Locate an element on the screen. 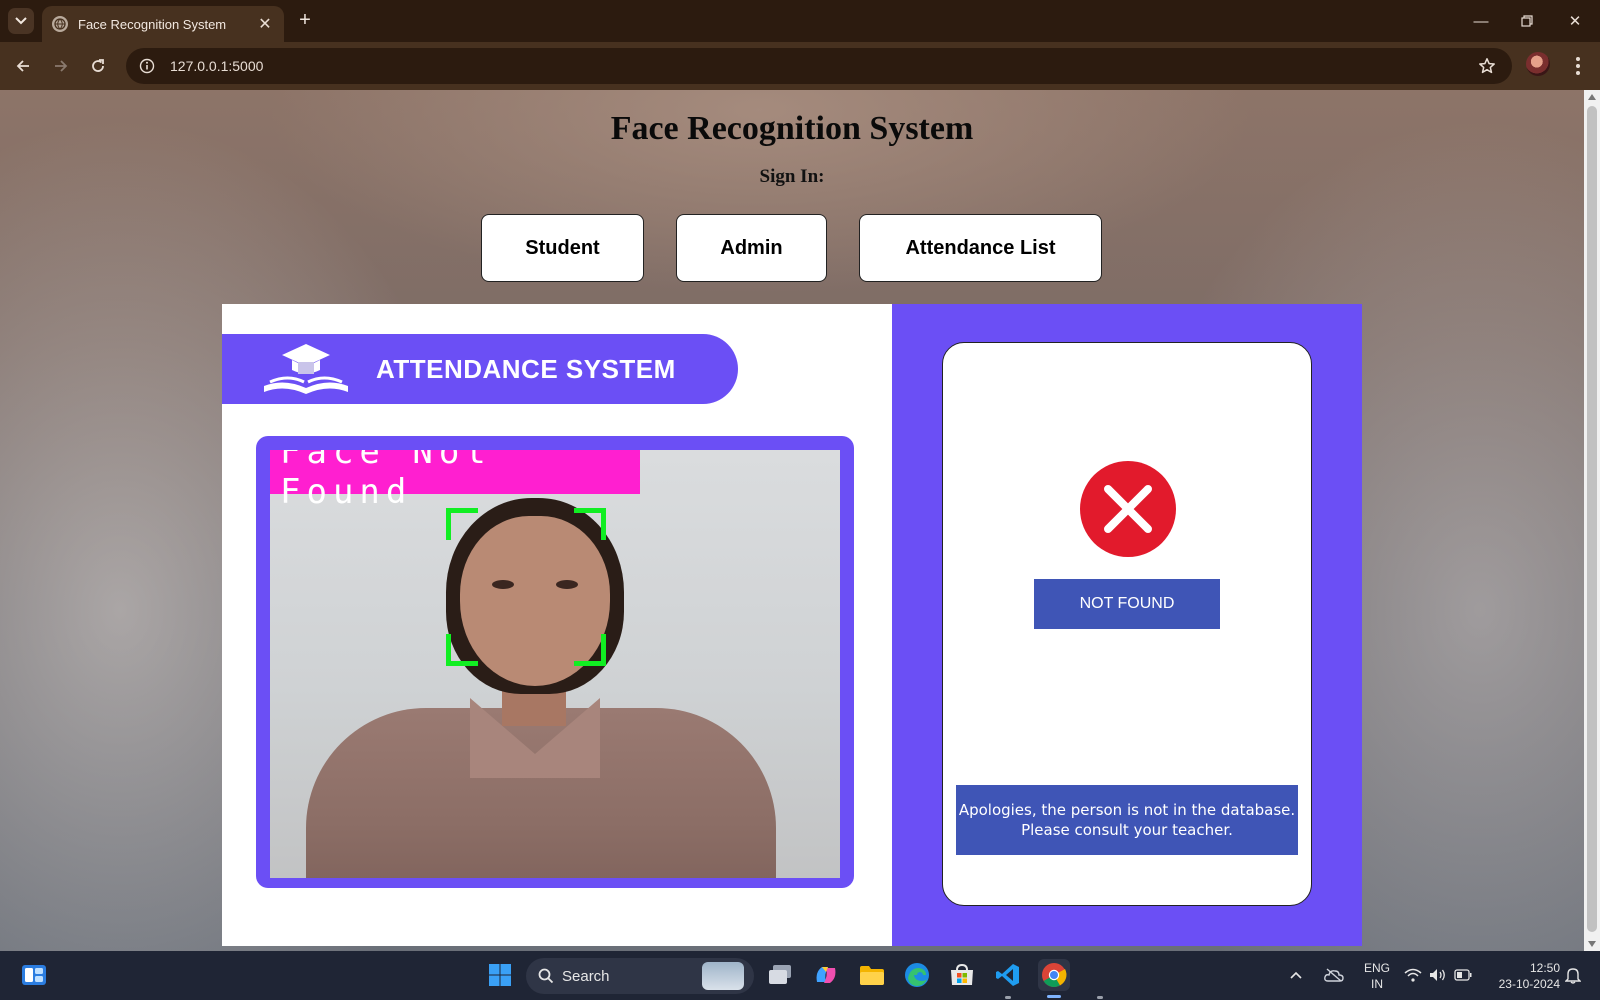 The image size is (1600, 1000). taskbar-search: Search is located at coordinates (640, 976).